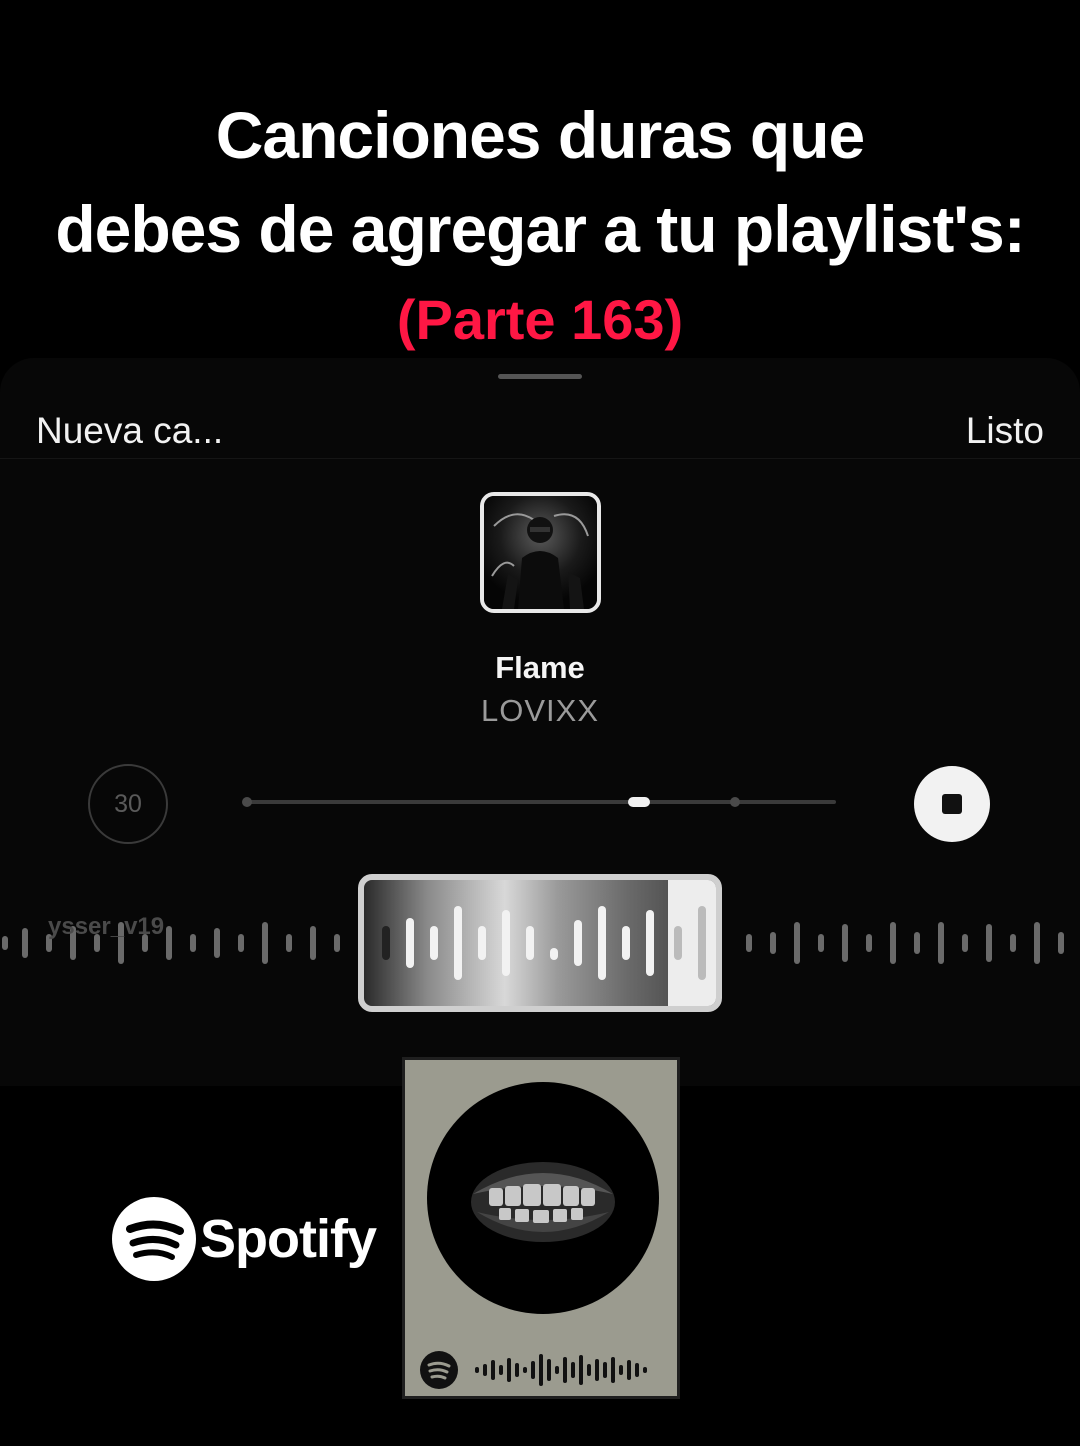  What do you see at coordinates (540, 376) in the screenshot?
I see `sheet-grabber` at bounding box center [540, 376].